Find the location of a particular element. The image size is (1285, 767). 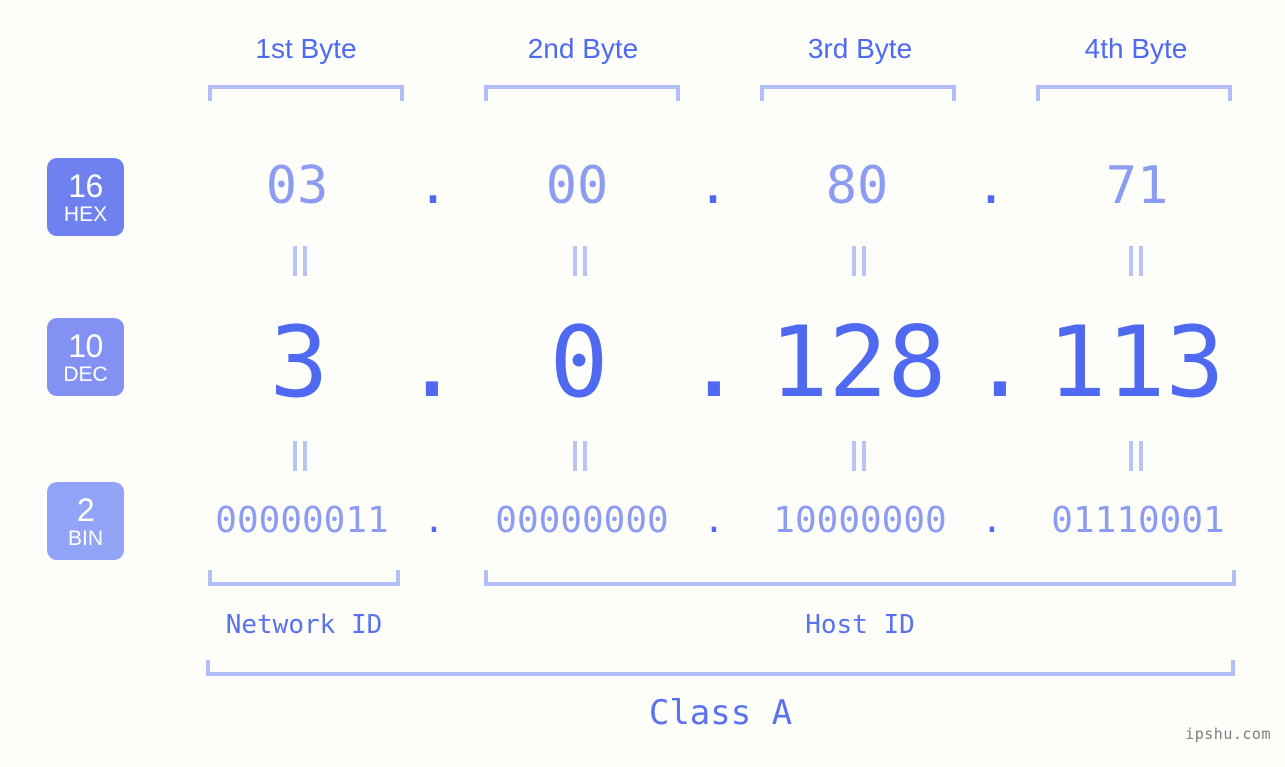

host-id-label: Host ID is located at coordinates (860, 625).